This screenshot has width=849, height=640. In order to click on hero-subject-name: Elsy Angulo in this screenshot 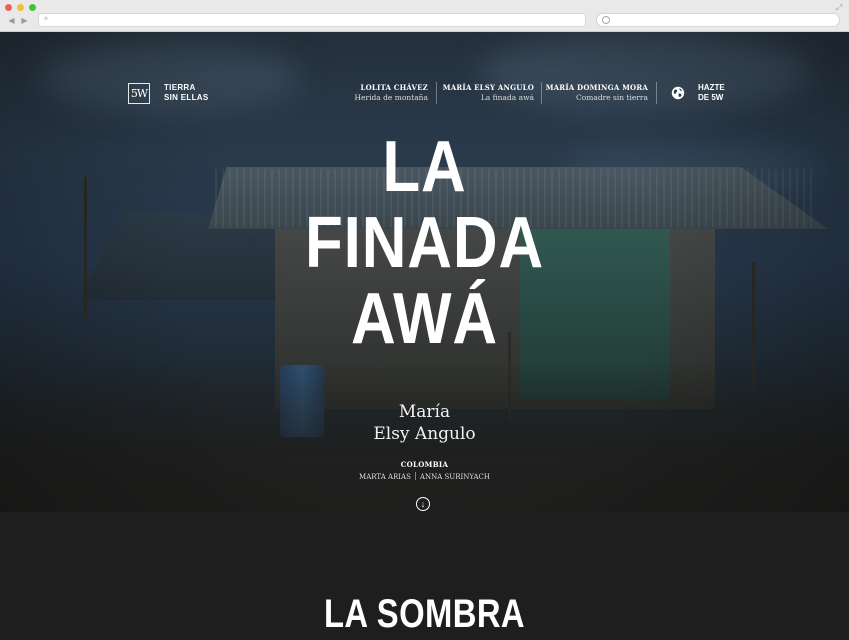, I will do `click(424, 434)`.